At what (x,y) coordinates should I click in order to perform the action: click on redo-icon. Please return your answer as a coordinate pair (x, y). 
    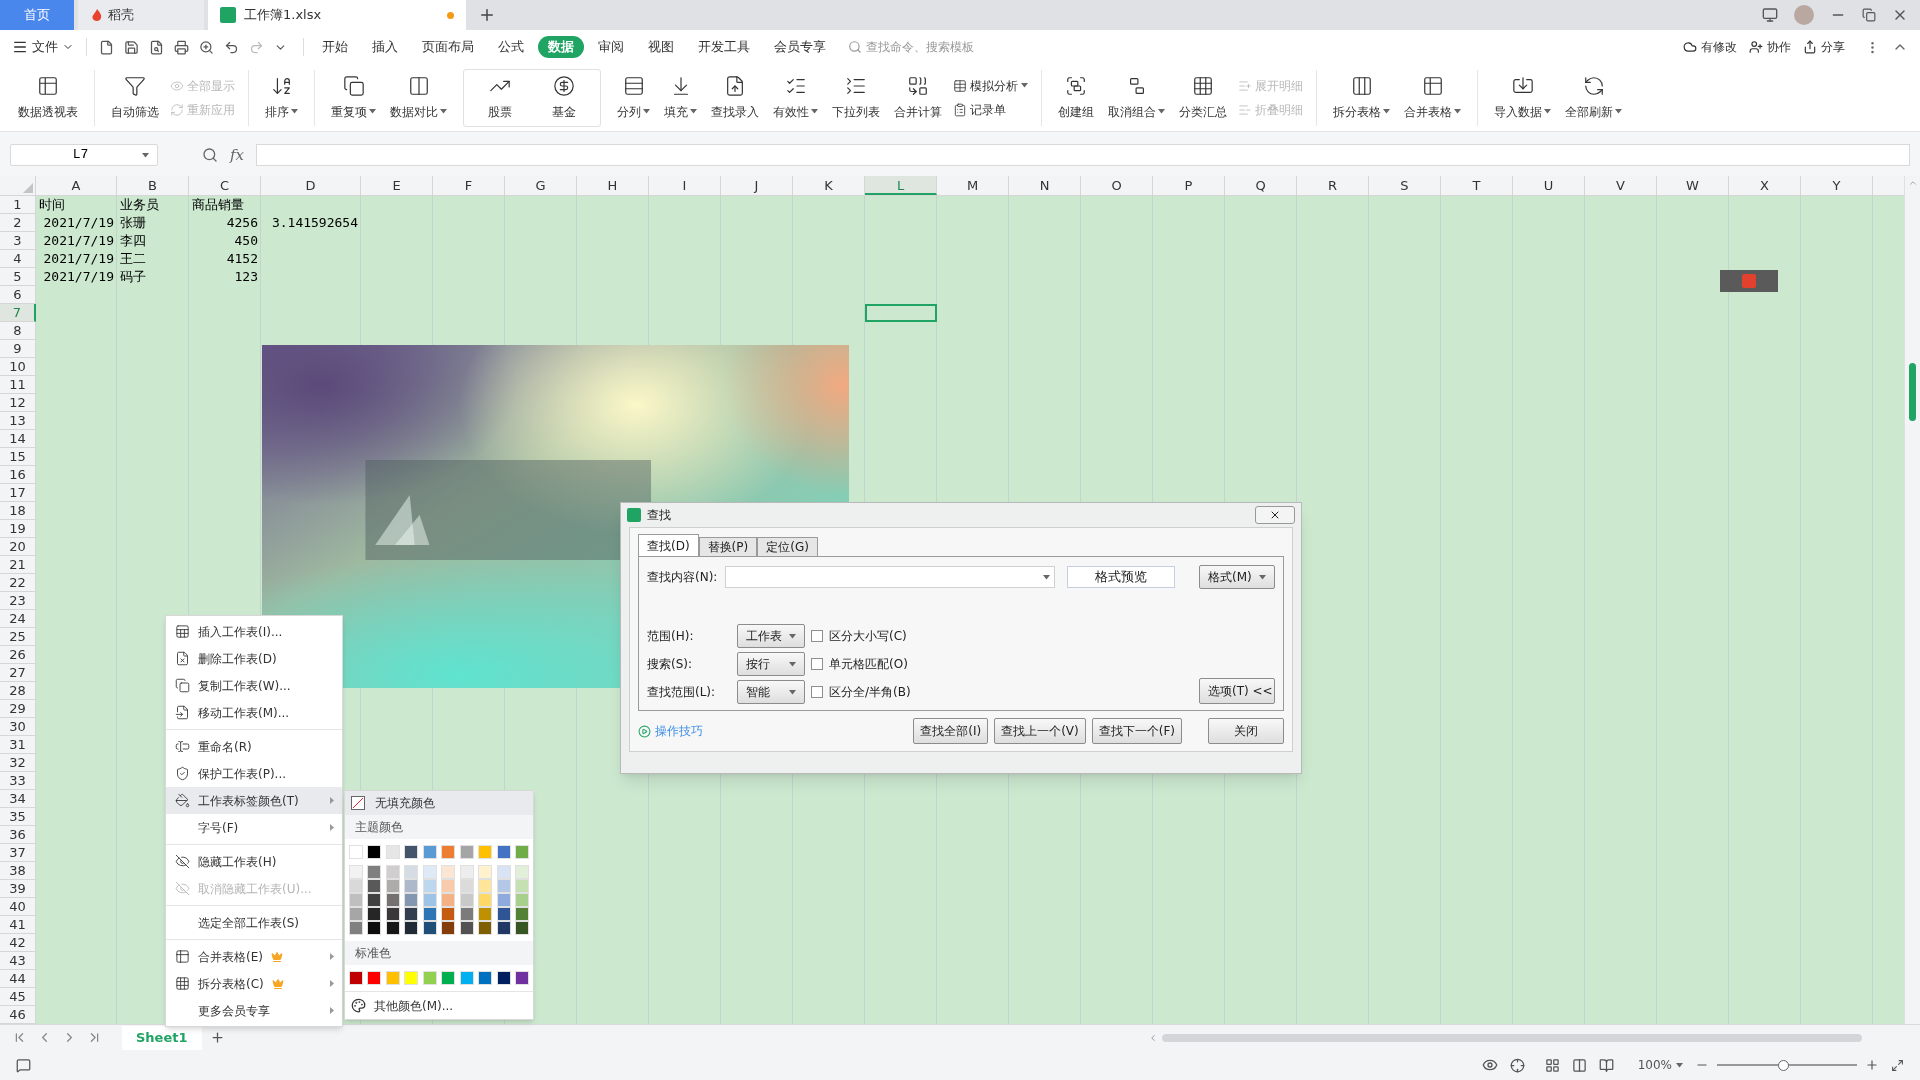
    Looking at the image, I should click on (256, 47).